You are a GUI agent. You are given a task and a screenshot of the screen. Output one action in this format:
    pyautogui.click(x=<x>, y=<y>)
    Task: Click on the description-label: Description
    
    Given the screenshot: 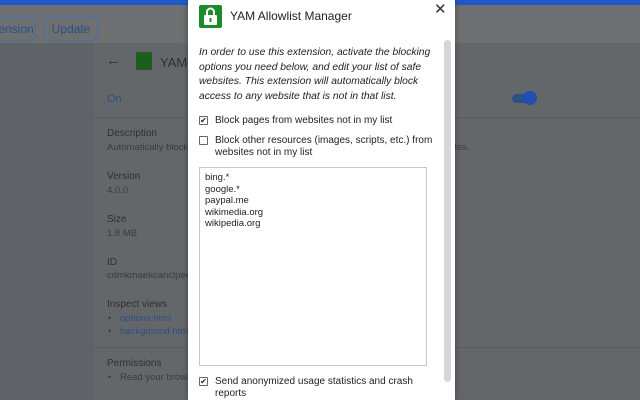 What is the action you would take?
    pyautogui.click(x=132, y=133)
    